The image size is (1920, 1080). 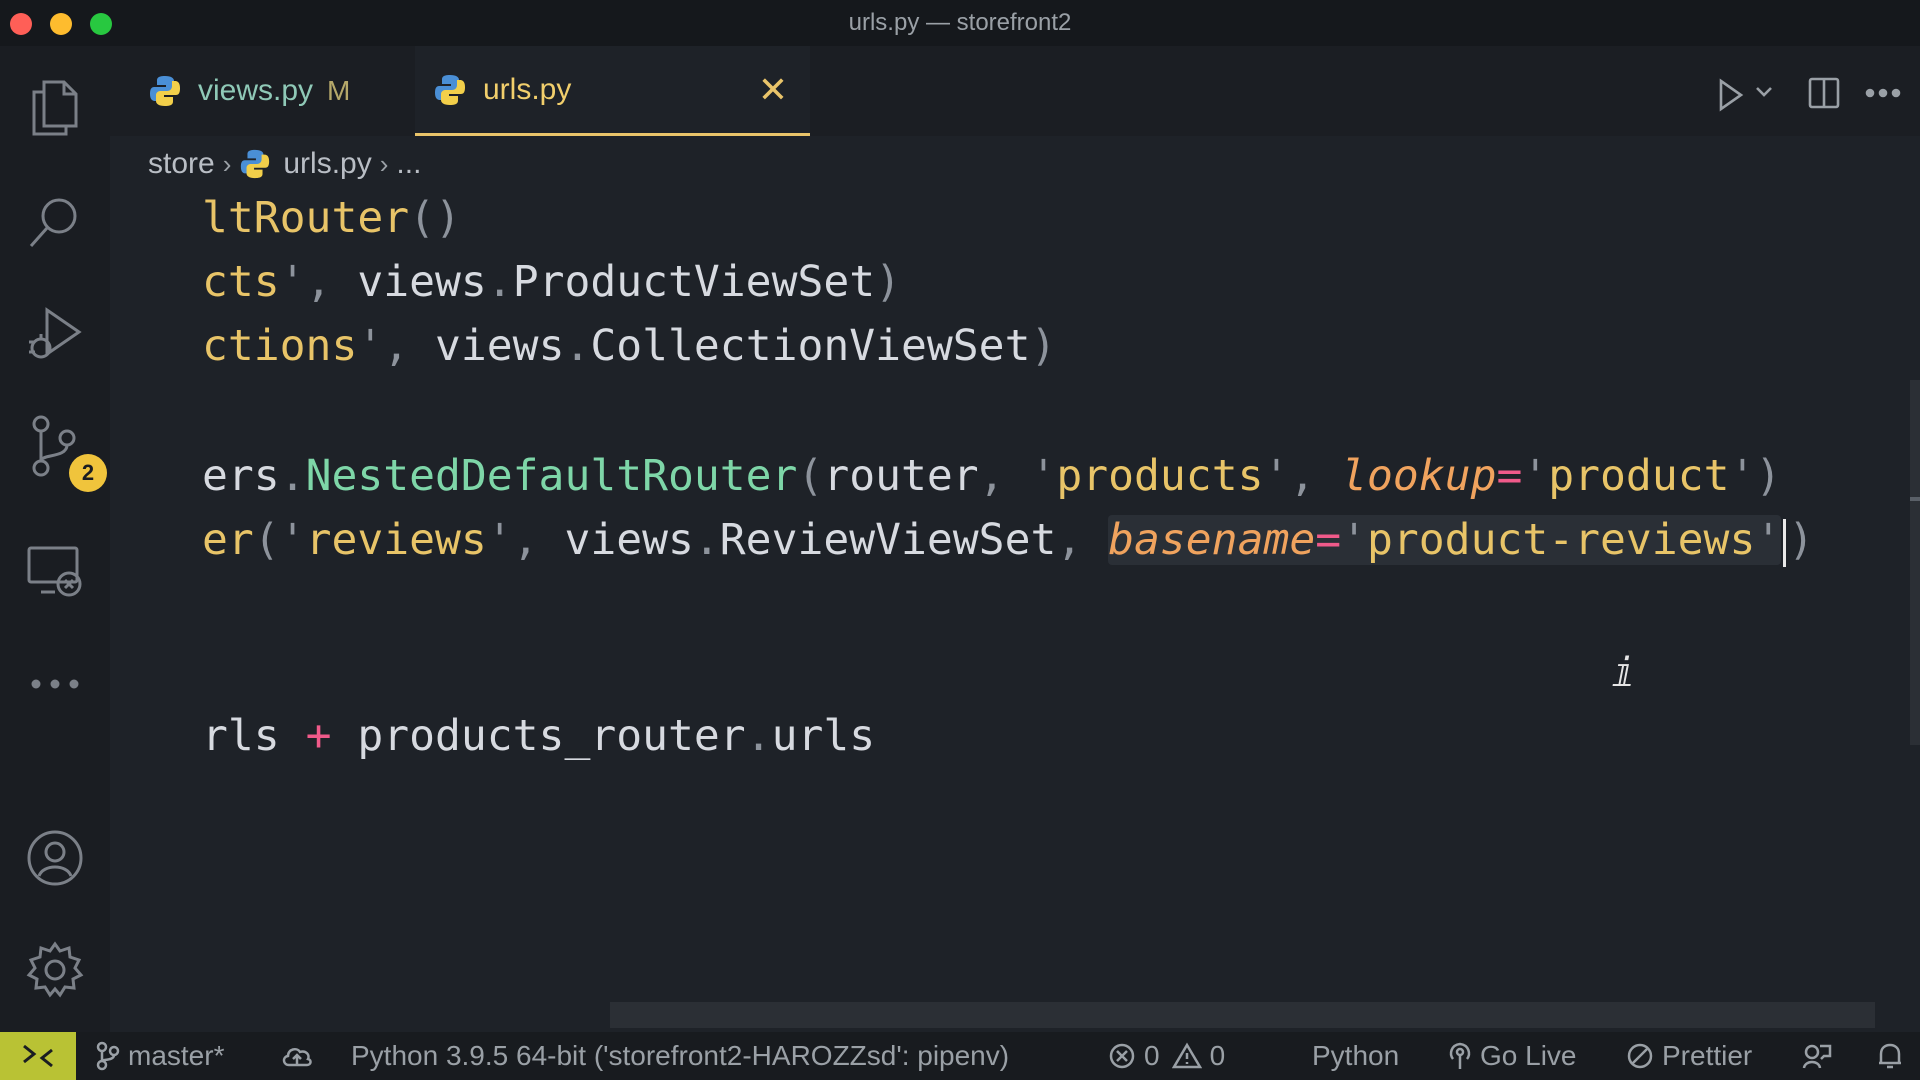 What do you see at coordinates (266, 540) in the screenshot?
I see `code-token: (` at bounding box center [266, 540].